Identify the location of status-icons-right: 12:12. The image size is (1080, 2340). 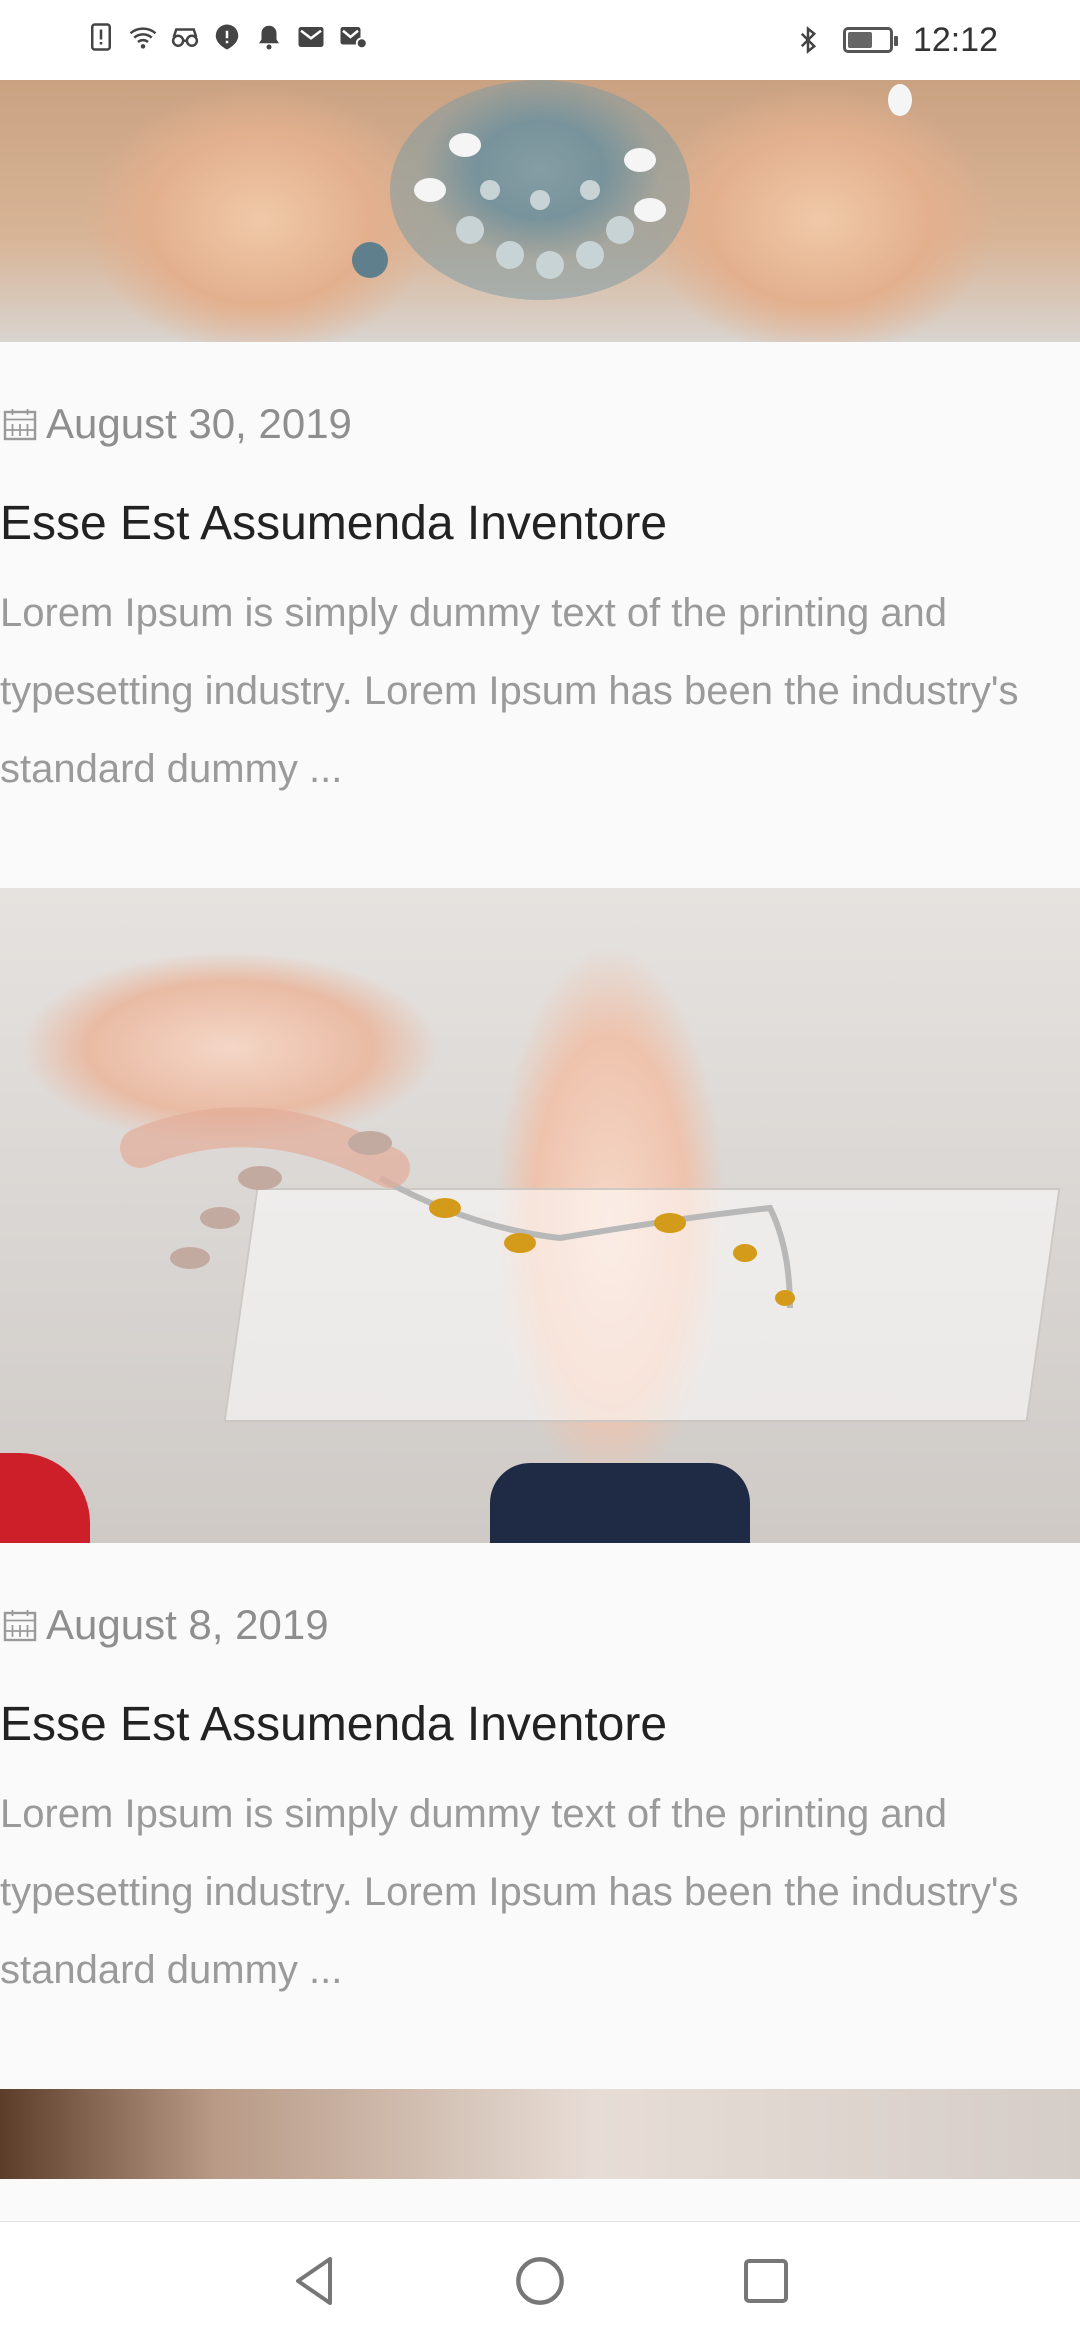
(895, 40).